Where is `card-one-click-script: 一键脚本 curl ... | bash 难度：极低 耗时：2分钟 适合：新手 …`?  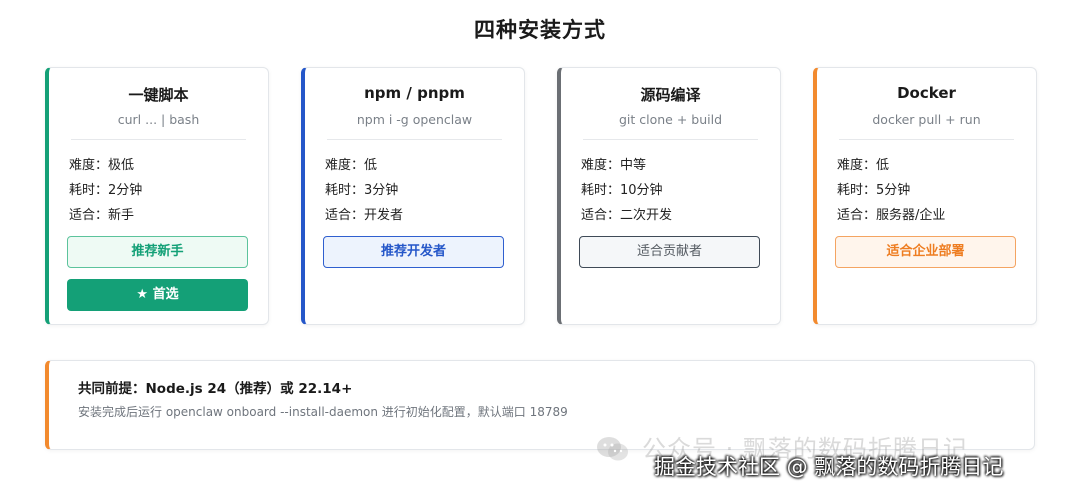 card-one-click-script: 一键脚本 curl ... | bash 难度：极低 耗时：2分钟 适合：新手 … is located at coordinates (157, 196).